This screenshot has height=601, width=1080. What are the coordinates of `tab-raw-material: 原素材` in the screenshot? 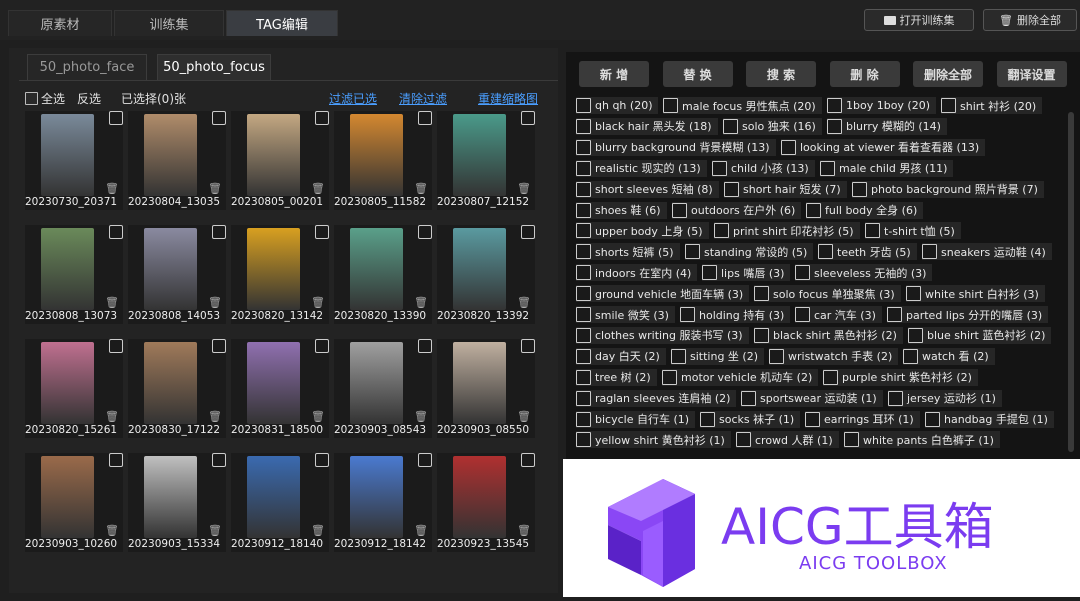 It's located at (60, 23).